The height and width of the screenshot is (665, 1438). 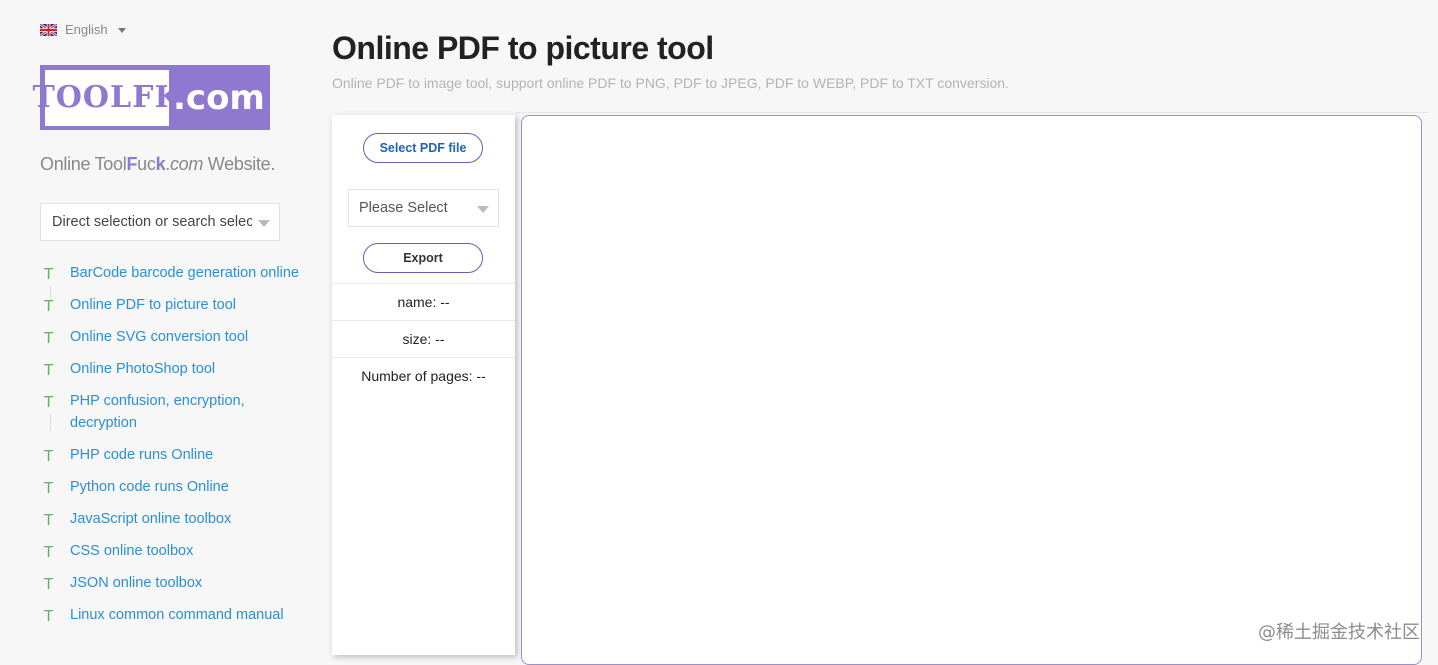 I want to click on tool-link: CSS online toolbox, so click(x=131, y=551).